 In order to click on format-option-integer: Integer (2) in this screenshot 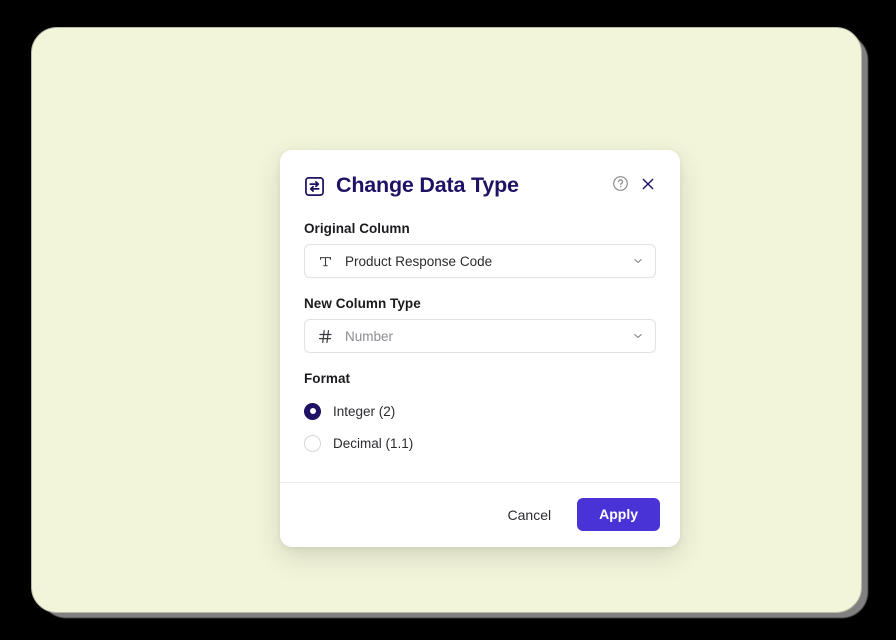, I will do `click(480, 411)`.